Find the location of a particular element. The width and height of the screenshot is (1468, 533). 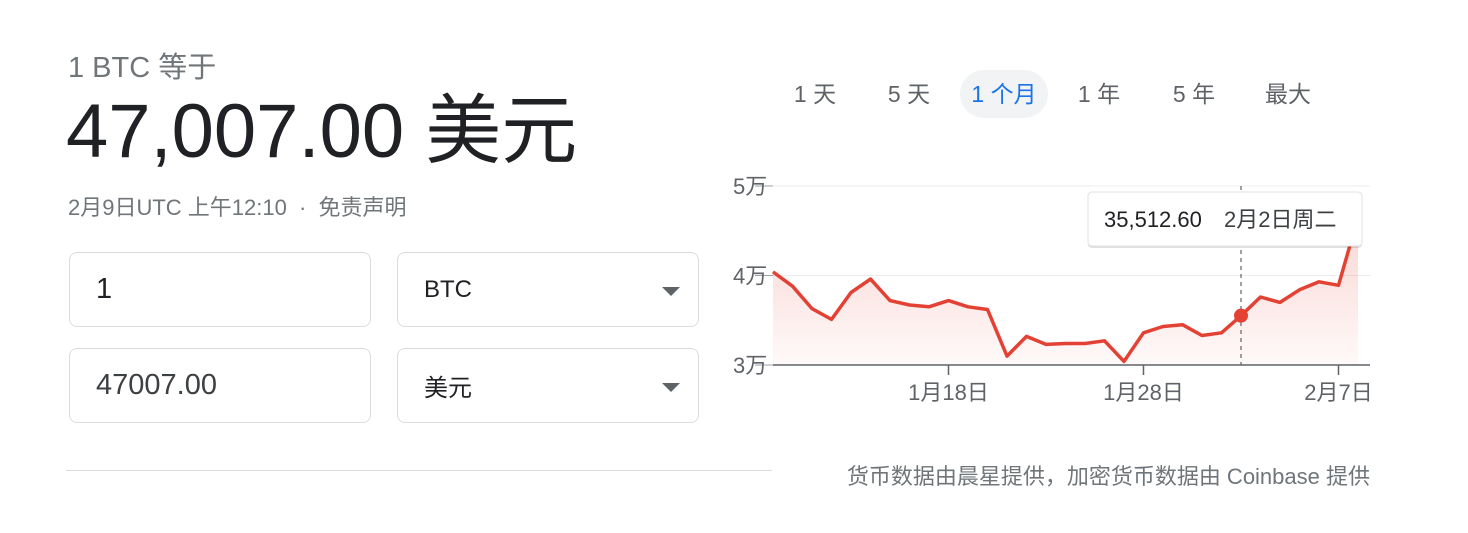

x-tick-label: 1月28日 is located at coordinates (1143, 392).